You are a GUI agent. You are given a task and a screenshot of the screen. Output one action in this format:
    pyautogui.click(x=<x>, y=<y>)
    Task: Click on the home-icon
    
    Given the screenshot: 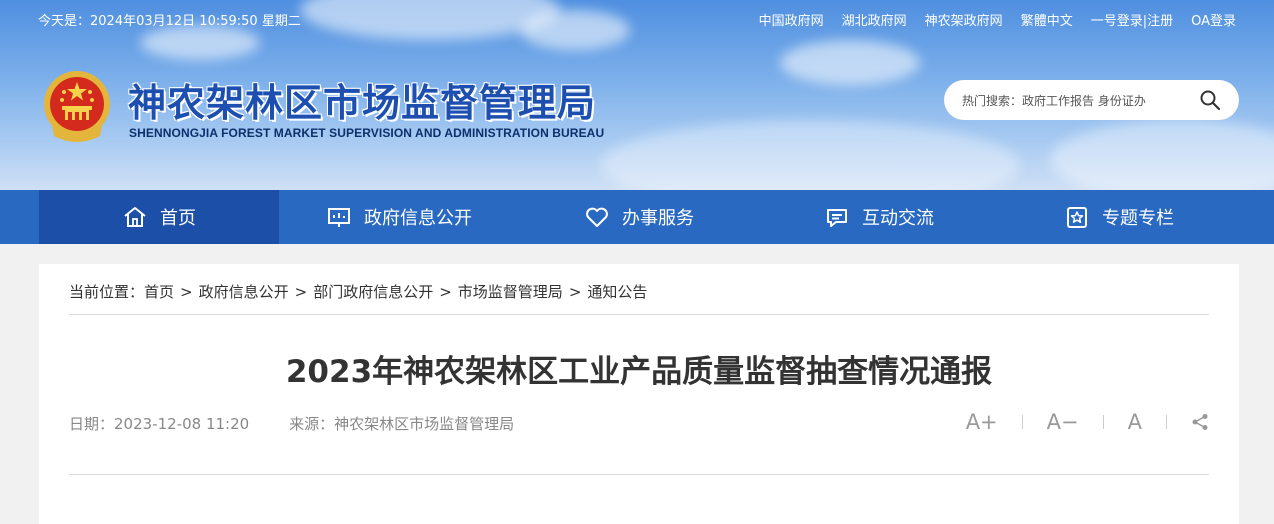 What is the action you would take?
    pyautogui.click(x=135, y=217)
    